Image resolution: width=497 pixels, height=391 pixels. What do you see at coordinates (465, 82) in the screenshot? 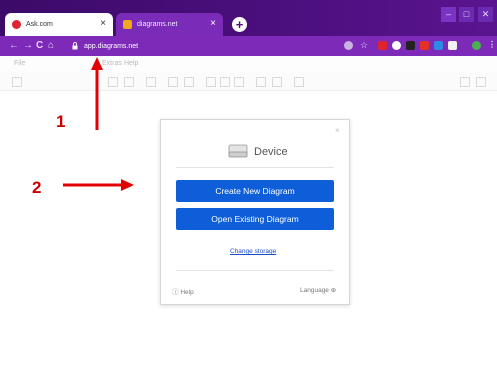
I see `fullscreen-icon` at bounding box center [465, 82].